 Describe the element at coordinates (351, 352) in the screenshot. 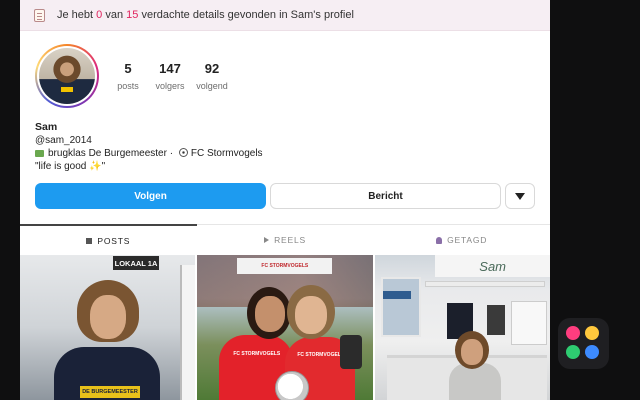

I see `phone-in-photo` at that location.